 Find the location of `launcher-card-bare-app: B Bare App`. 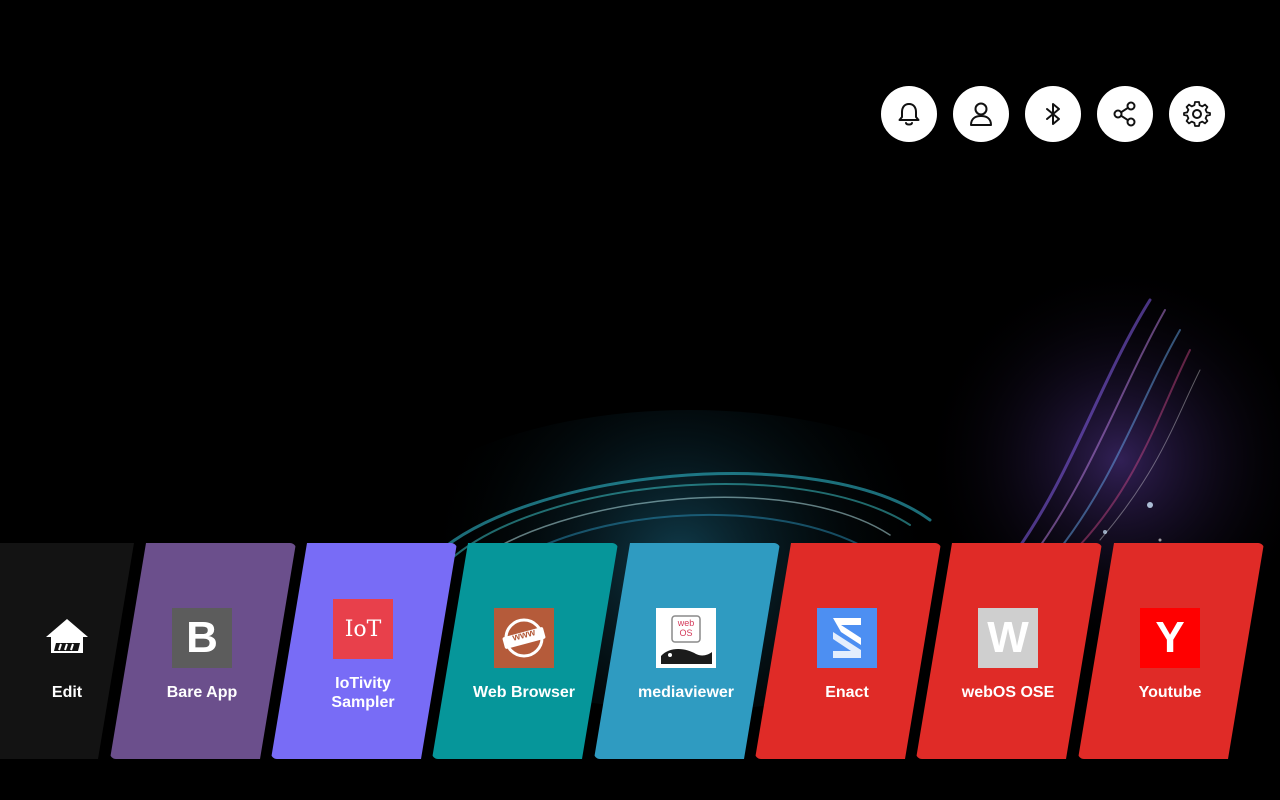

launcher-card-bare-app: B Bare App is located at coordinates (203, 651).